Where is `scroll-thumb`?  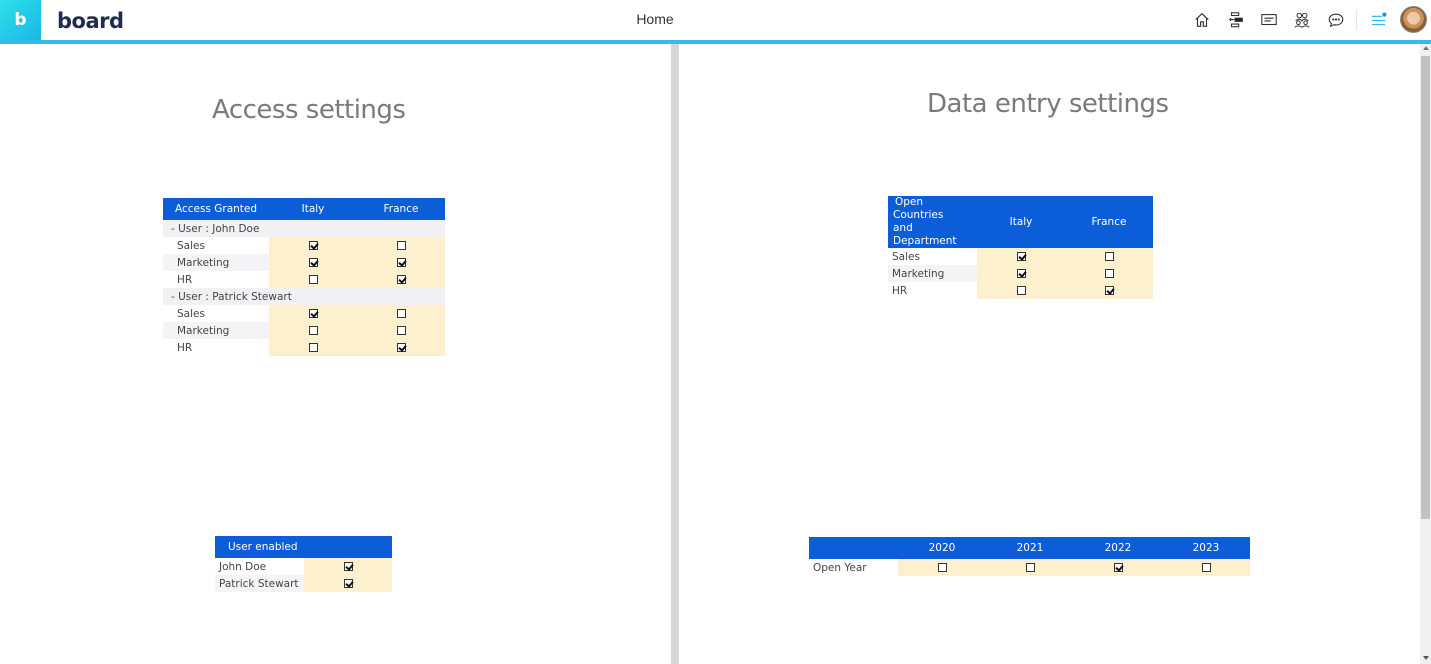 scroll-thumb is located at coordinates (1425, 287).